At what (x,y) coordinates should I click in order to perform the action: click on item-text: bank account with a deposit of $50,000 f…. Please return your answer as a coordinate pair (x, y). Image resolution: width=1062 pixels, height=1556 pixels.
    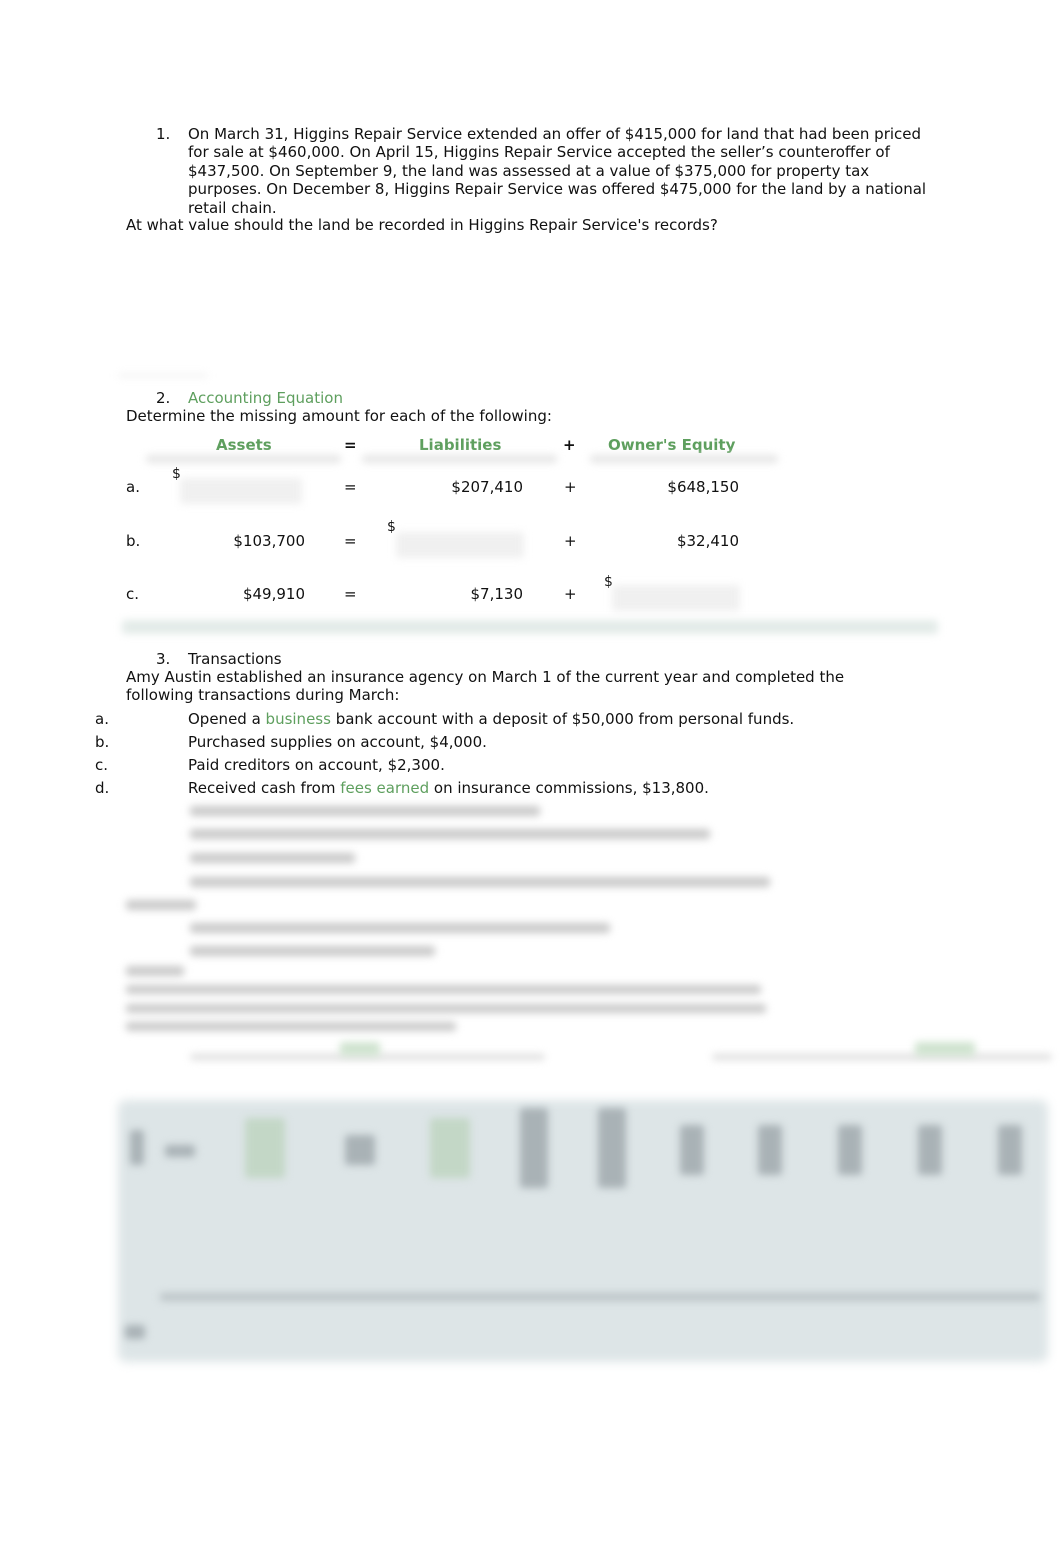
    Looking at the image, I should click on (562, 719).